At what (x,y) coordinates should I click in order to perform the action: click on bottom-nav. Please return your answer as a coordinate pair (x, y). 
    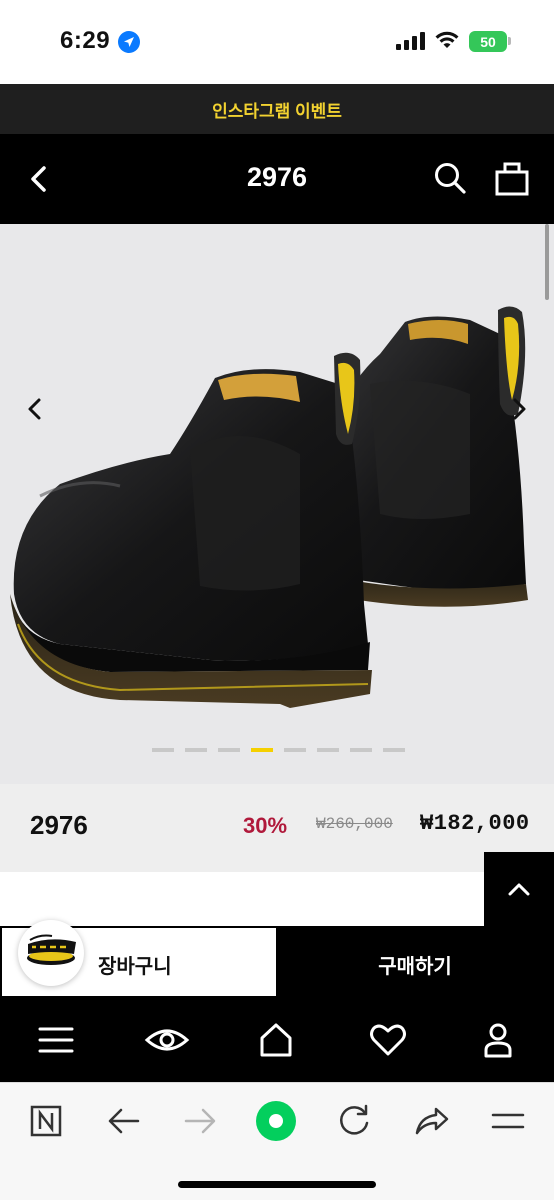
    Looking at the image, I should click on (277, 1040).